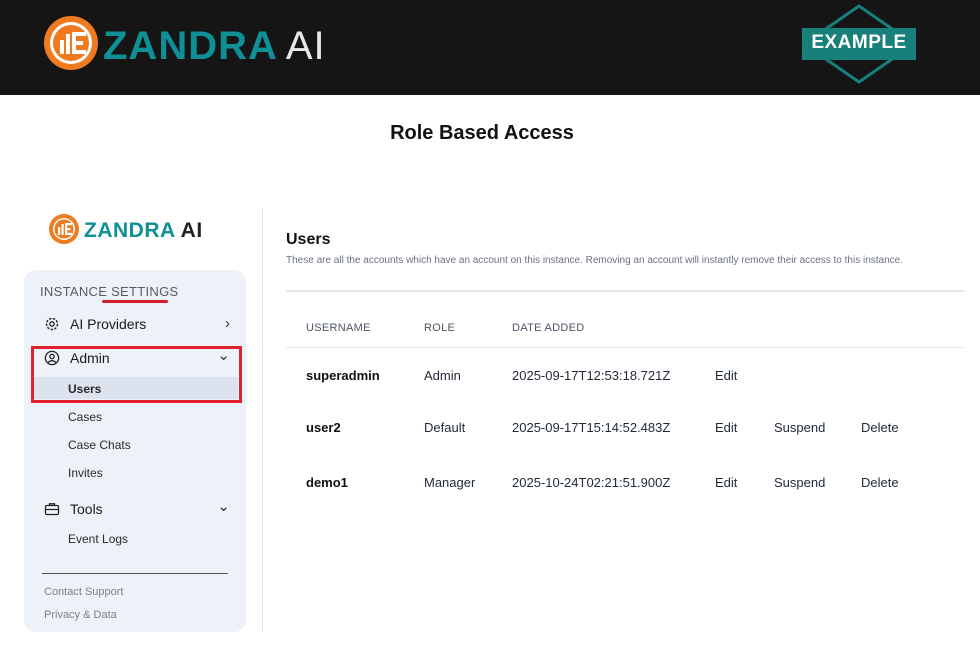  Describe the element at coordinates (143, 230) in the screenshot. I see `sidebar-logo: ZANDRA AI` at that location.